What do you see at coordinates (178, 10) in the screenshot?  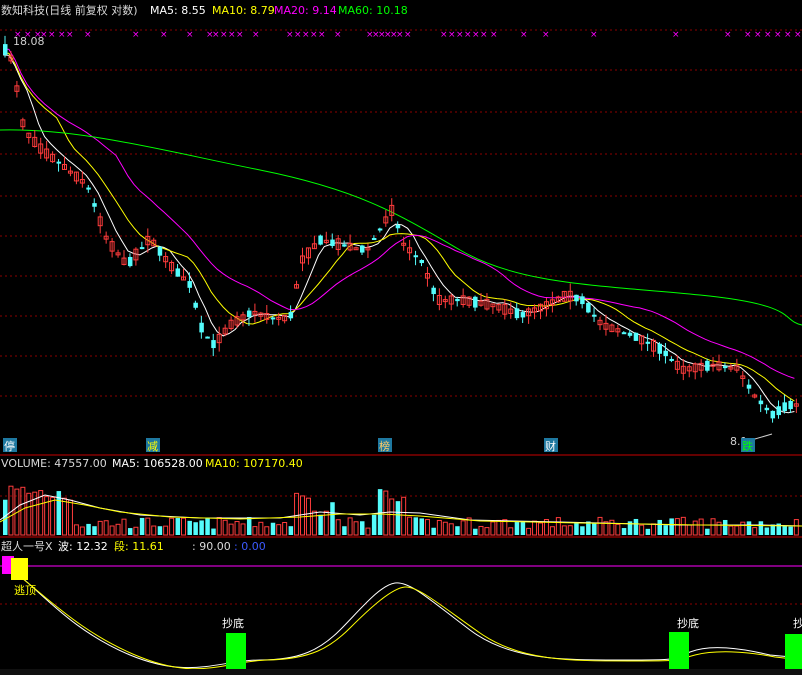 I see `ma5-readout: MA5: 8.55` at bounding box center [178, 10].